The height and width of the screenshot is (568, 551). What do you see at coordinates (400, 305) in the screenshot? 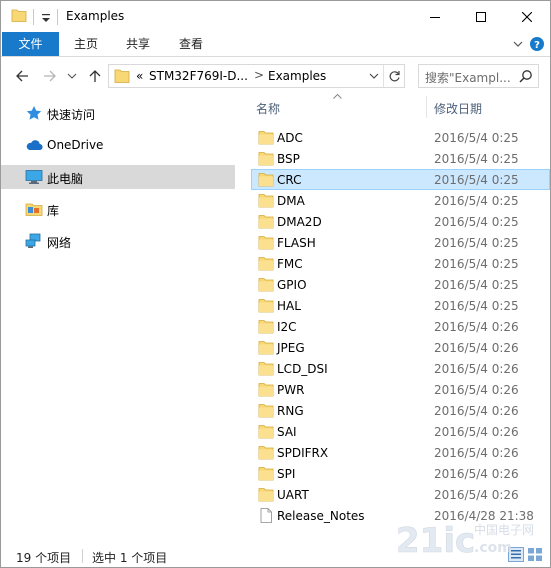
I see `file-row: HAL 2016/5/4 0:25` at bounding box center [400, 305].